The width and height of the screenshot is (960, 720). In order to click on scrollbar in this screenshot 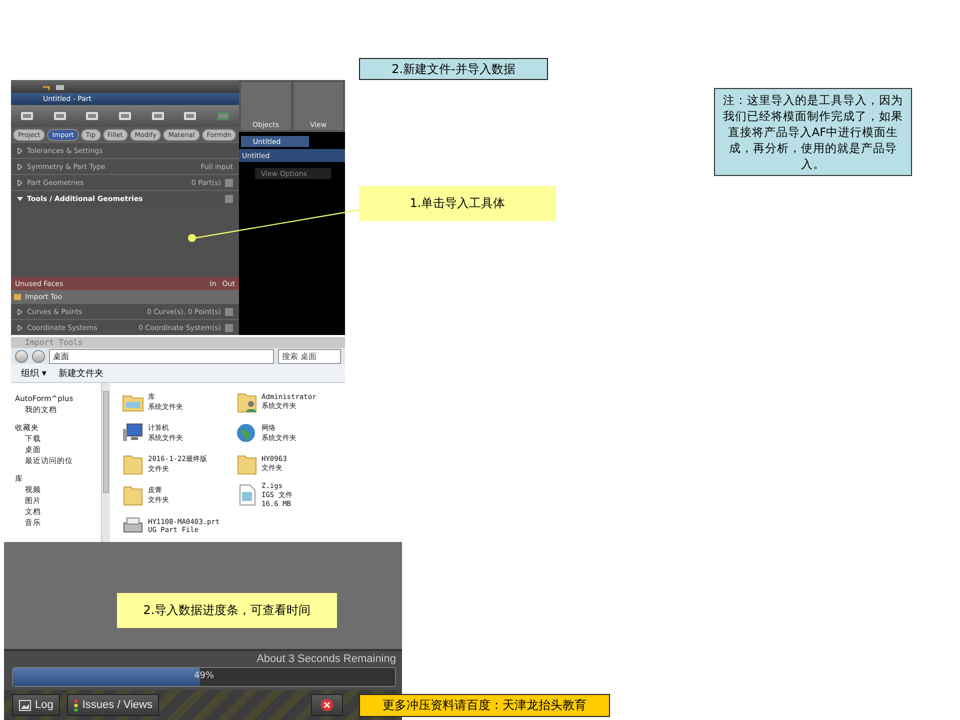, I will do `click(105, 462)`.